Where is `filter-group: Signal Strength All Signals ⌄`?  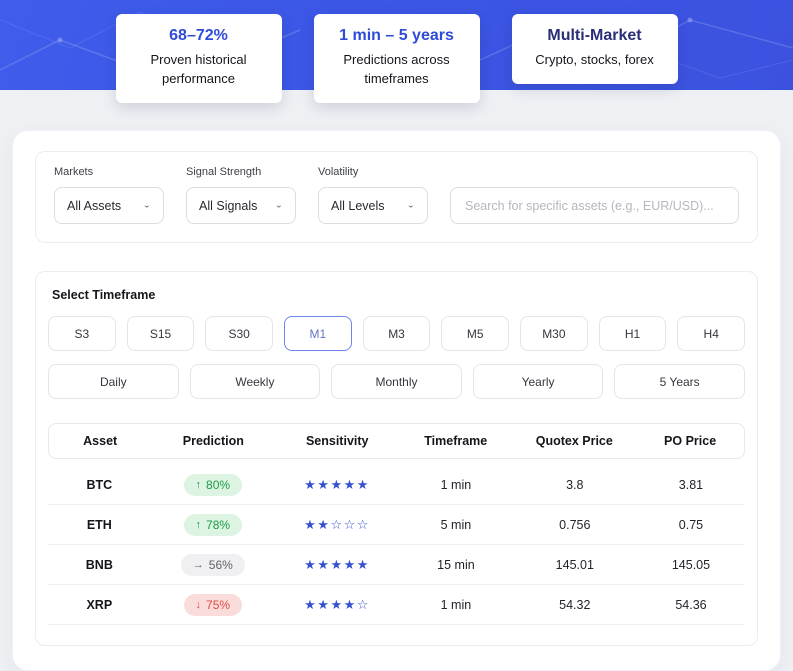
filter-group: Signal Strength All Signals ⌄ is located at coordinates (241, 195).